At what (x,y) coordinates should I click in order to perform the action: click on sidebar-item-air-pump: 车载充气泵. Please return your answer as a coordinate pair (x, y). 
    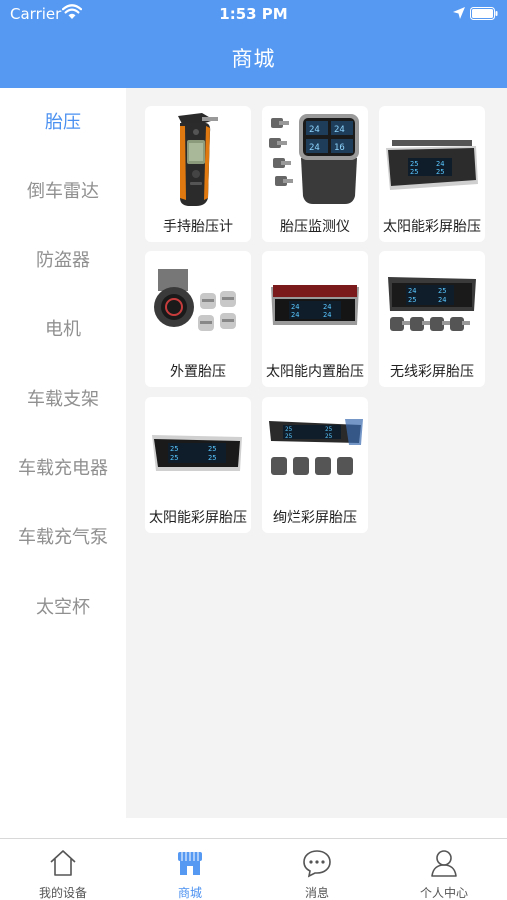
    Looking at the image, I should click on (63, 538).